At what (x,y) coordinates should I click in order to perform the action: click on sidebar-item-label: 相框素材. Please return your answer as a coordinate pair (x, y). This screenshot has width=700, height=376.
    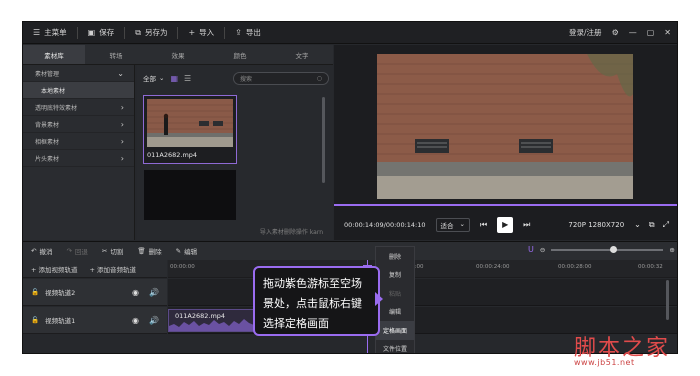
    Looking at the image, I should click on (47, 142).